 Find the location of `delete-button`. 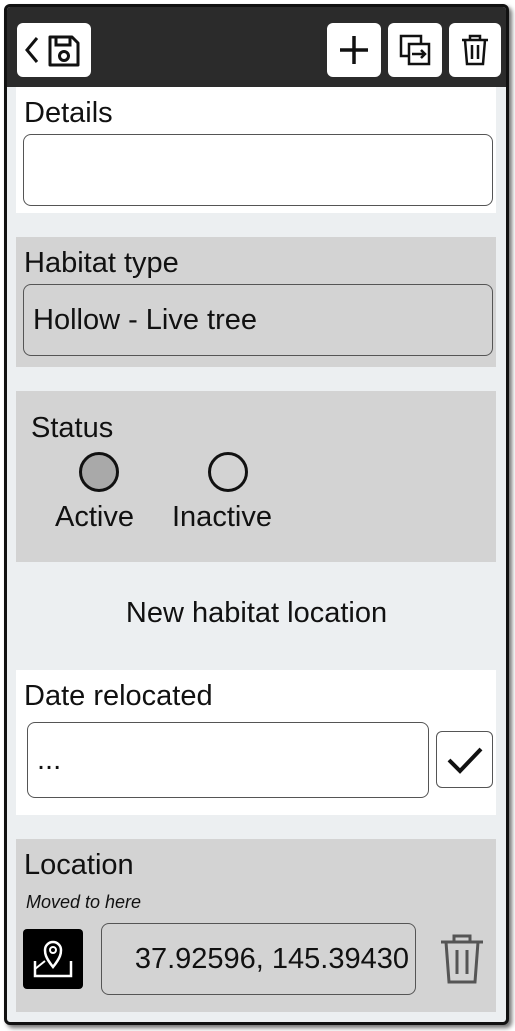

delete-button is located at coordinates (475, 50).